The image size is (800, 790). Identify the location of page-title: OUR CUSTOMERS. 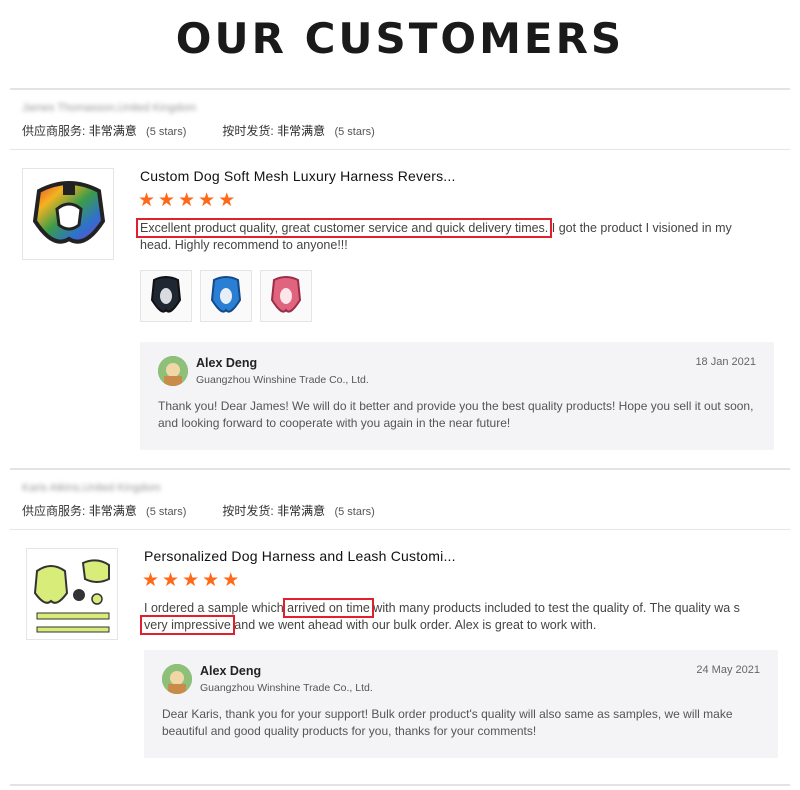
(400, 38).